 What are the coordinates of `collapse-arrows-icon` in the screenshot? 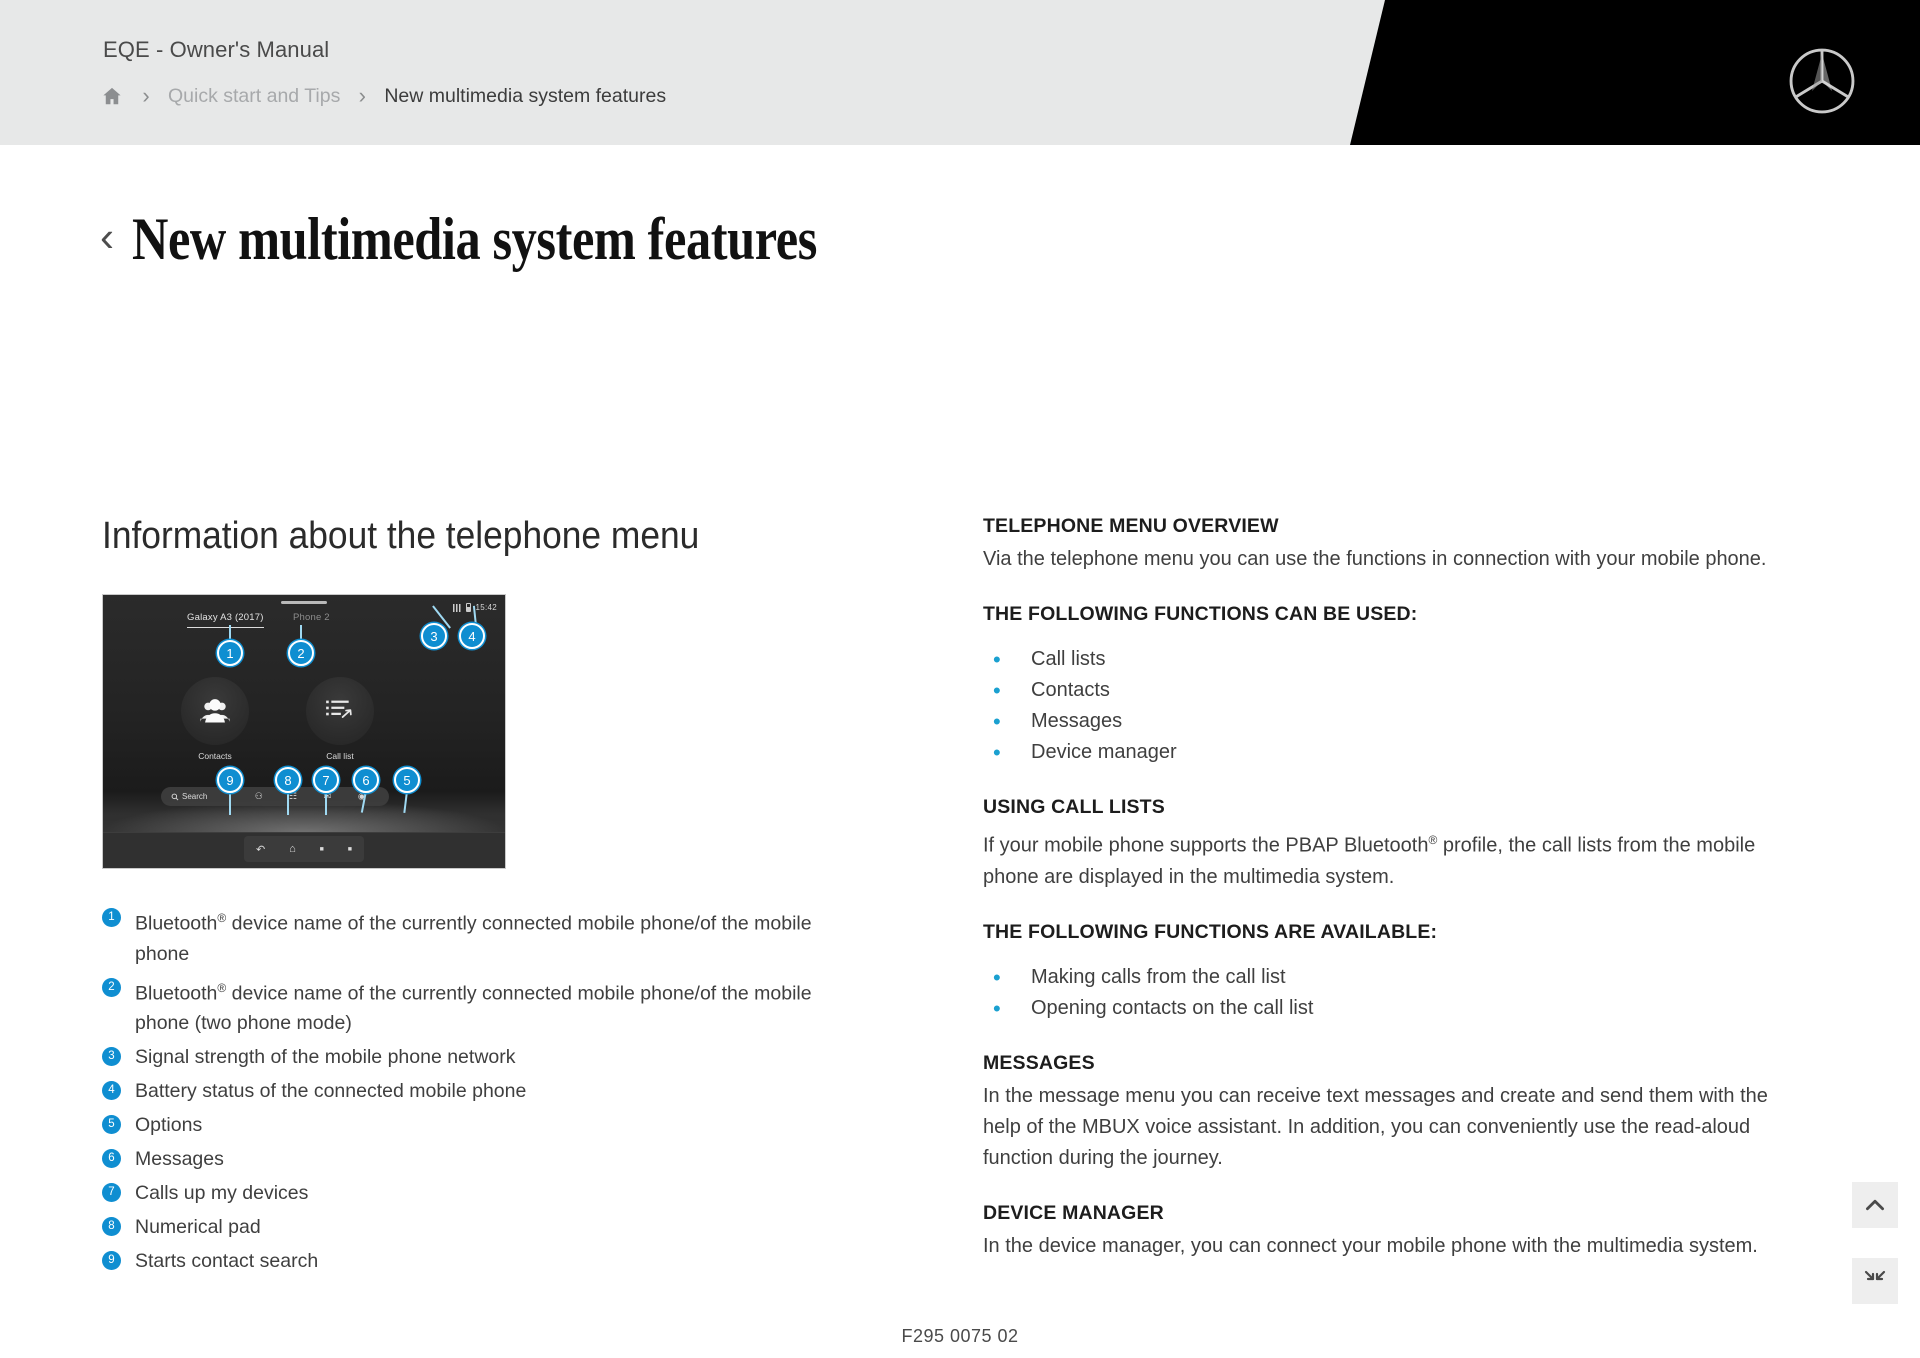 It's located at (1875, 1275).